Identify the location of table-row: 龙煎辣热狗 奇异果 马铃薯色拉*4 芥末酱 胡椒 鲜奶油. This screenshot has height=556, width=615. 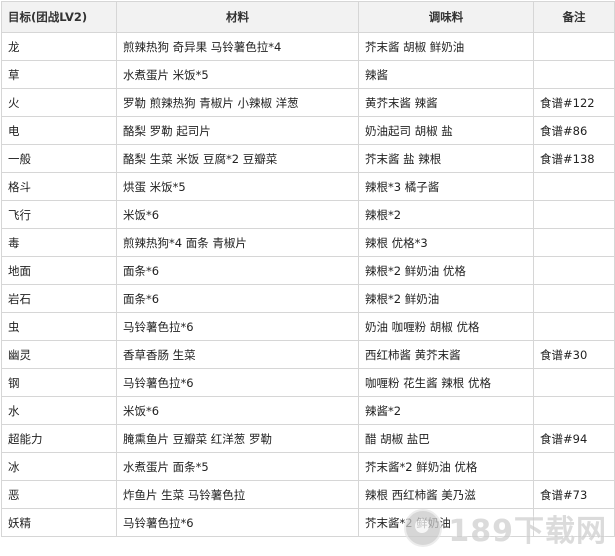
(308, 46).